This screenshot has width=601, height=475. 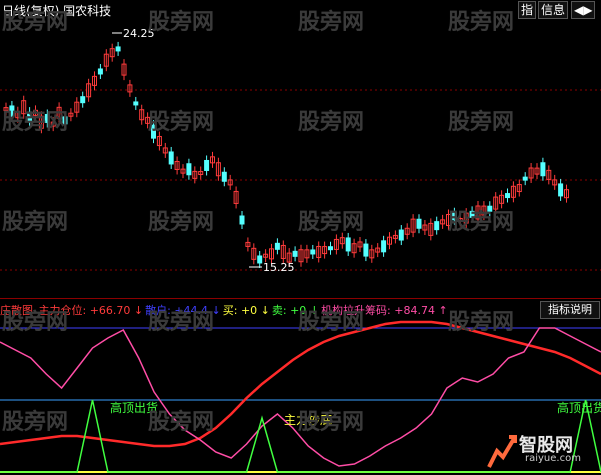 What do you see at coordinates (583, 10) in the screenshot?
I see `nav-arrows: ◀▶` at bounding box center [583, 10].